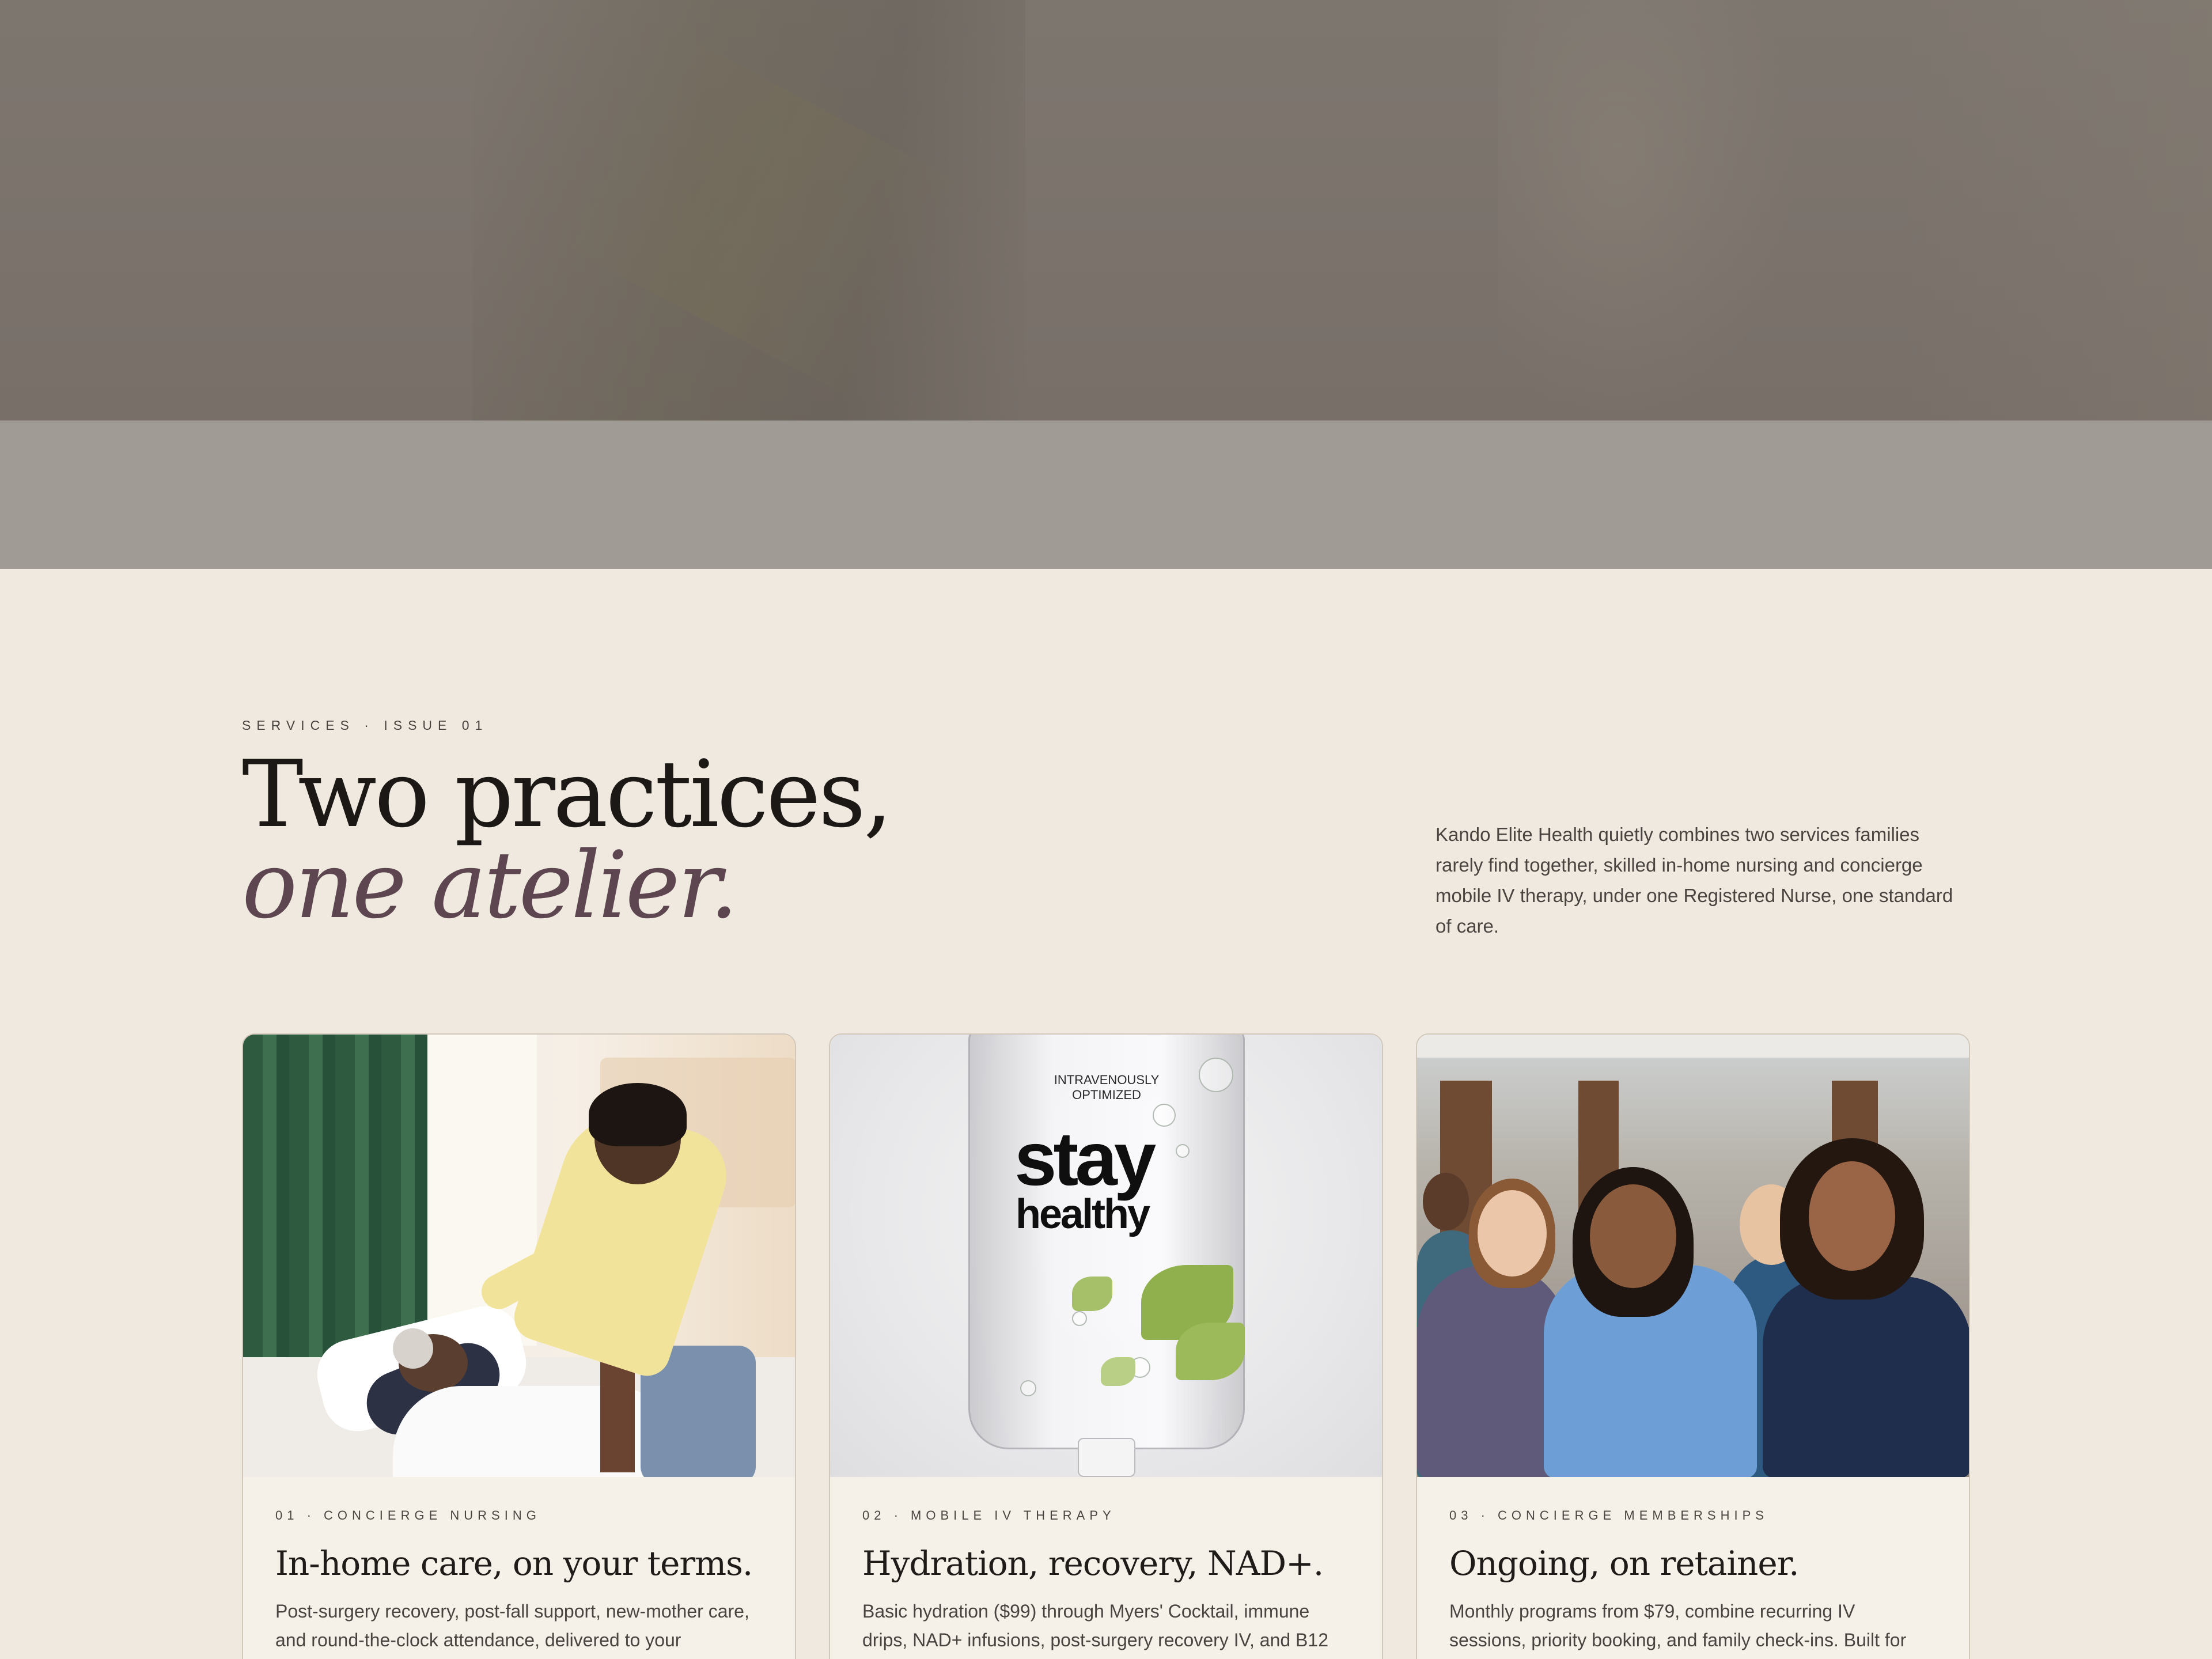 The height and width of the screenshot is (1659, 2212). Describe the element at coordinates (1608, 1515) in the screenshot. I see `card-kicker: 03 · CONCIERGE MEMBERSHIPS` at that location.